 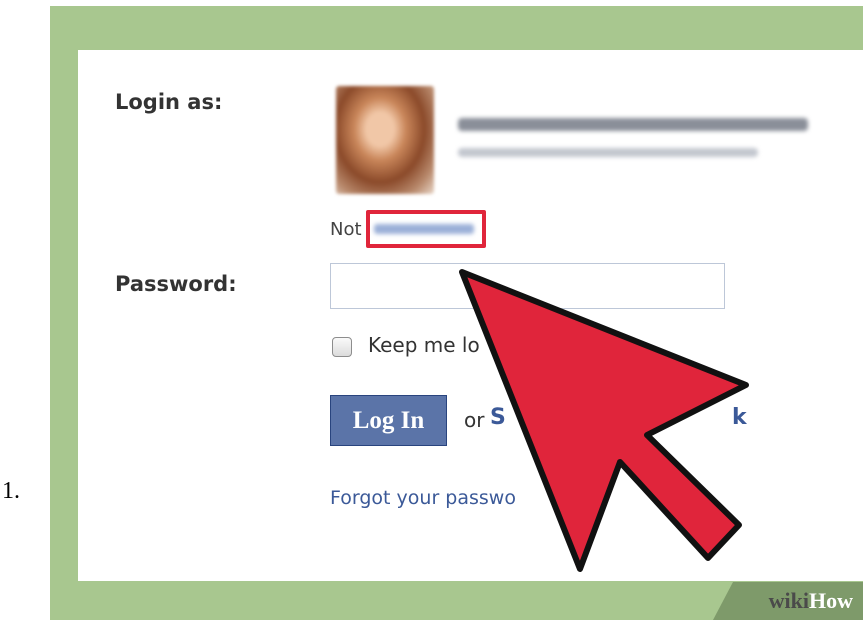 I want to click on wikihow-watermark: wikiHow, so click(x=788, y=601).